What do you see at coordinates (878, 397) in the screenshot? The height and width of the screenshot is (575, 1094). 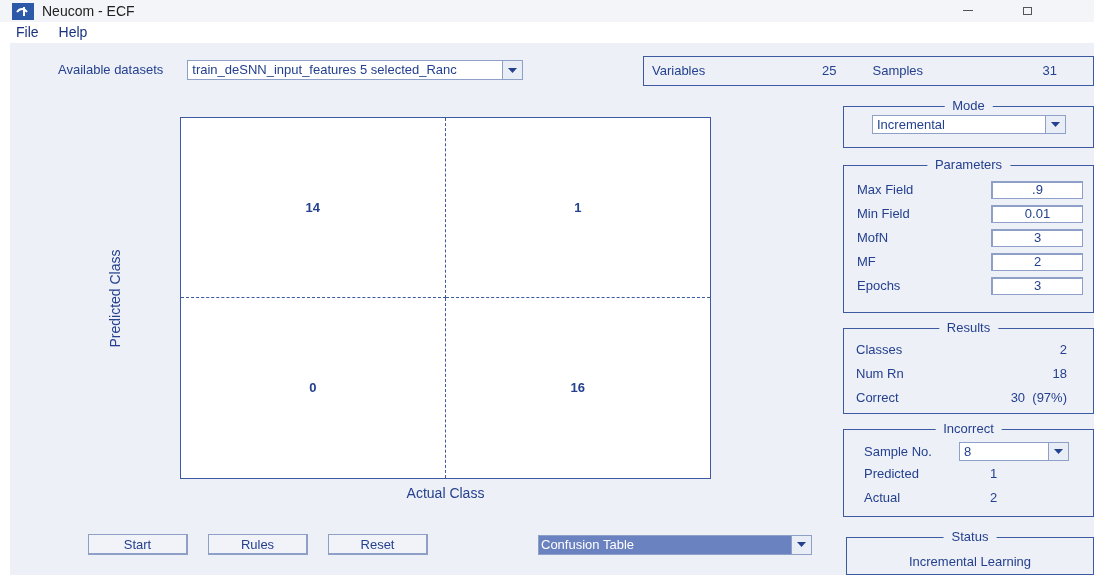 I see `result-label: Correct` at bounding box center [878, 397].